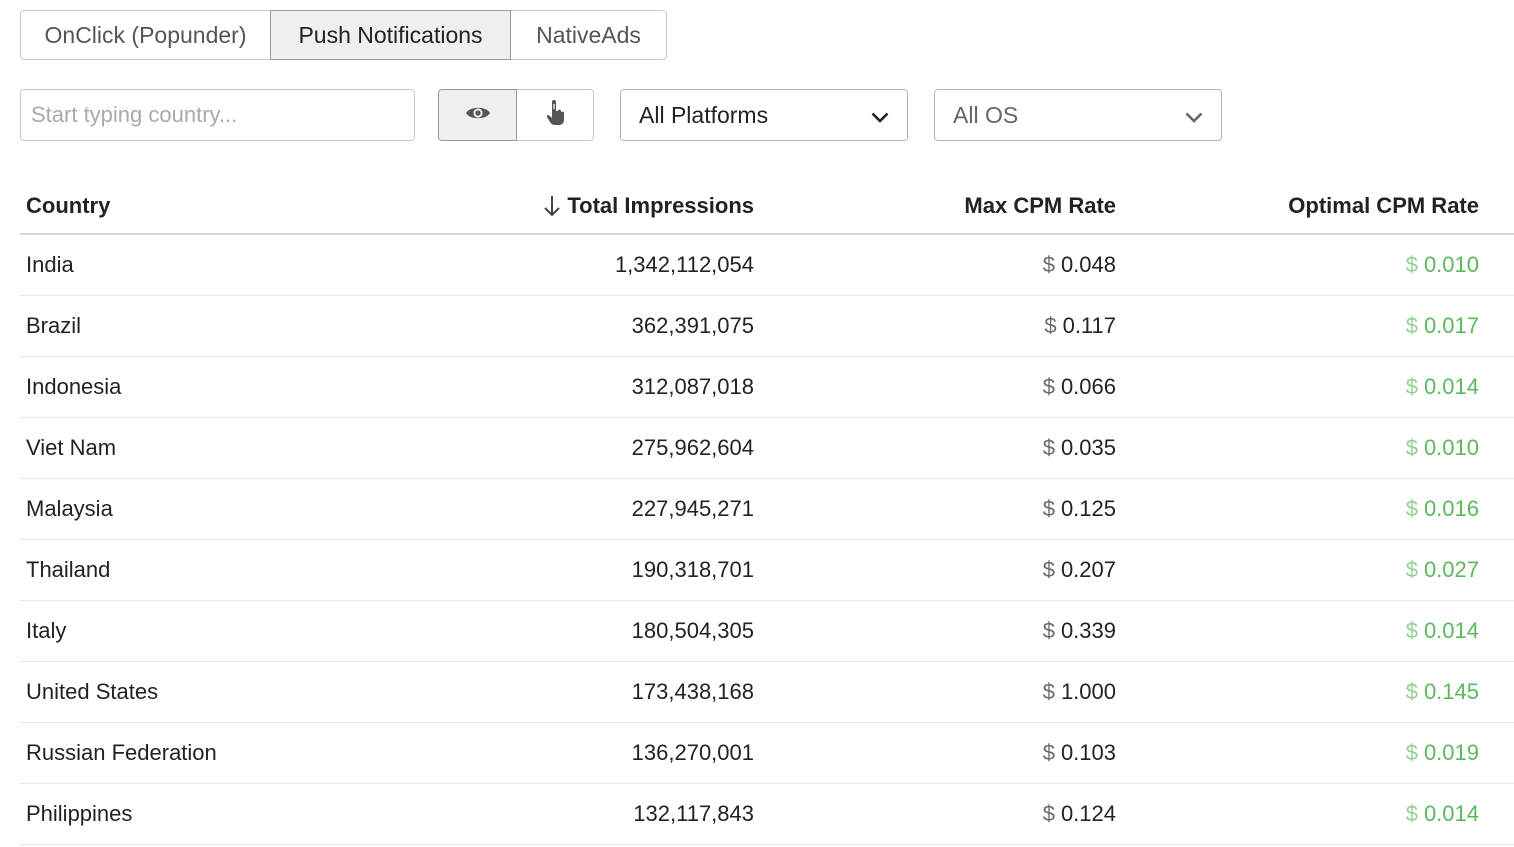 This screenshot has height=847, width=1514. I want to click on optimal-cpm-cell: $0.017, so click(1297, 326).